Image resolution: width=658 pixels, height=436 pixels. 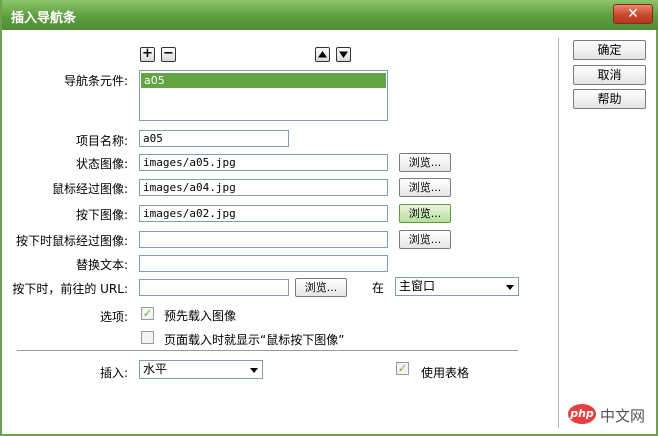 What do you see at coordinates (201, 369) in the screenshot?
I see `insert-direction-select: 水平` at bounding box center [201, 369].